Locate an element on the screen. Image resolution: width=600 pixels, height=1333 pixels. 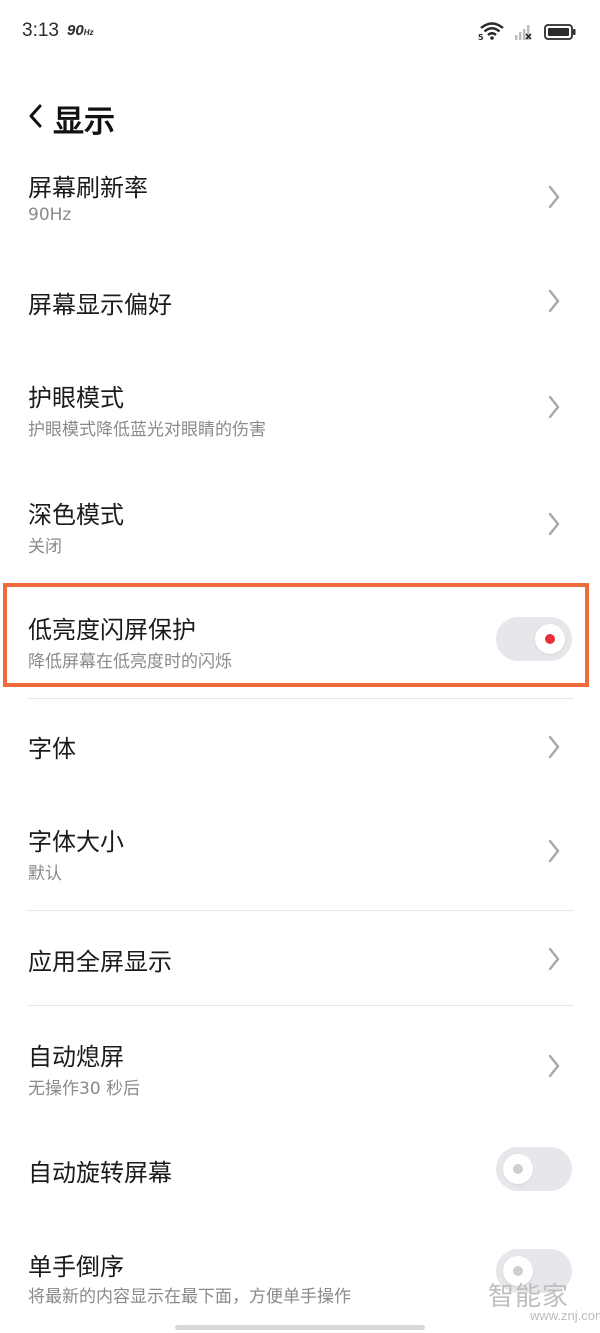
setting-title: 屏幕刷新率 is located at coordinates (88, 188).